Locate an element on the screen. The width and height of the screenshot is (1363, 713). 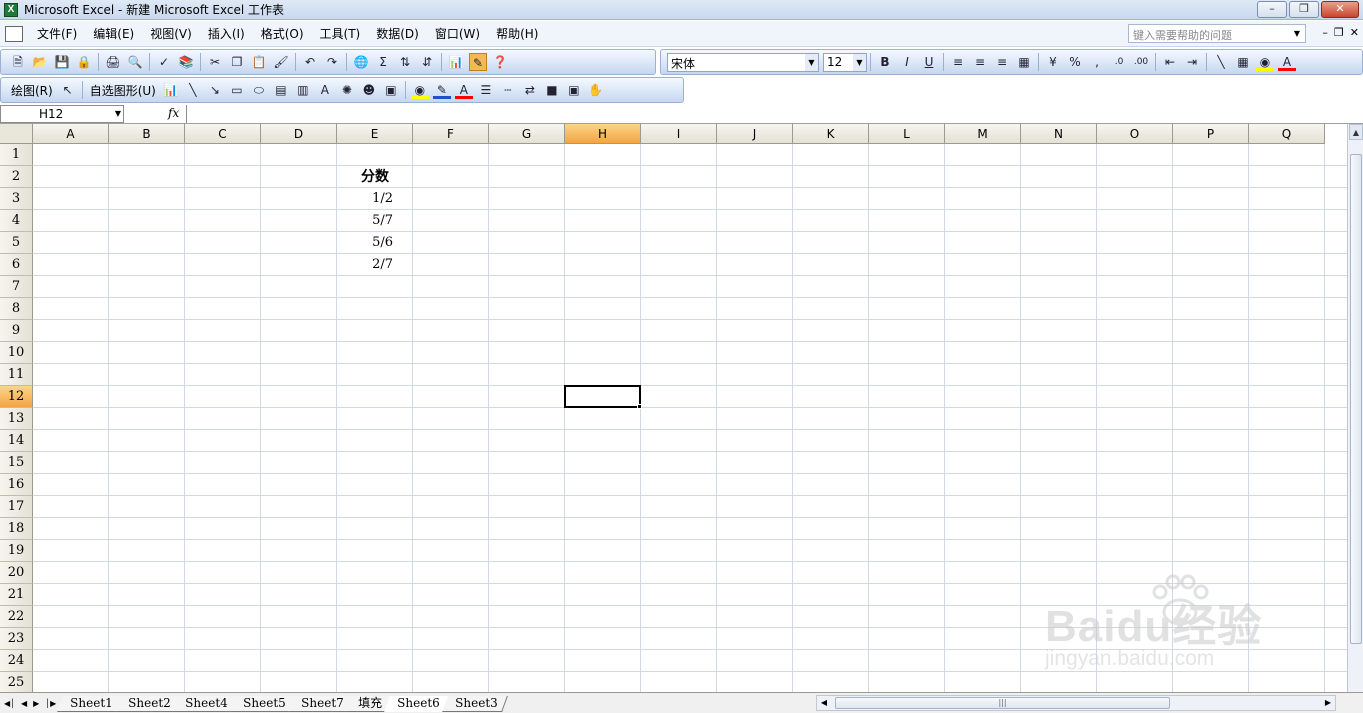
draw-menu-button: 绘图(R) is located at coordinates (32, 90).